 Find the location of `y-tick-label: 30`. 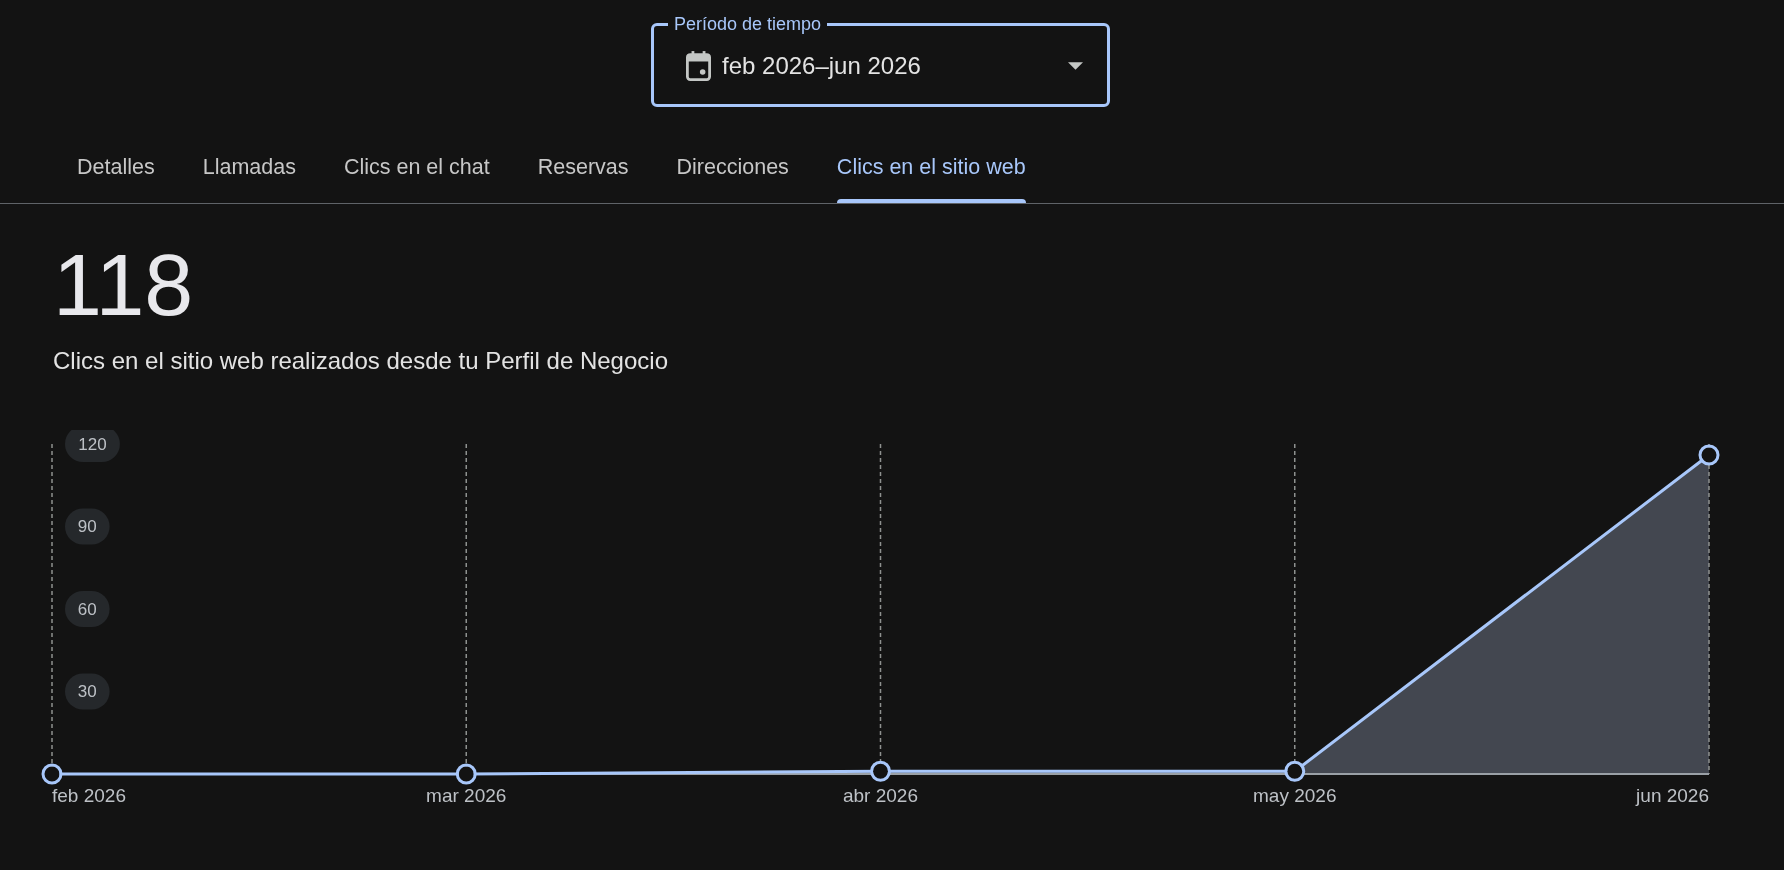

y-tick-label: 30 is located at coordinates (87, 692).